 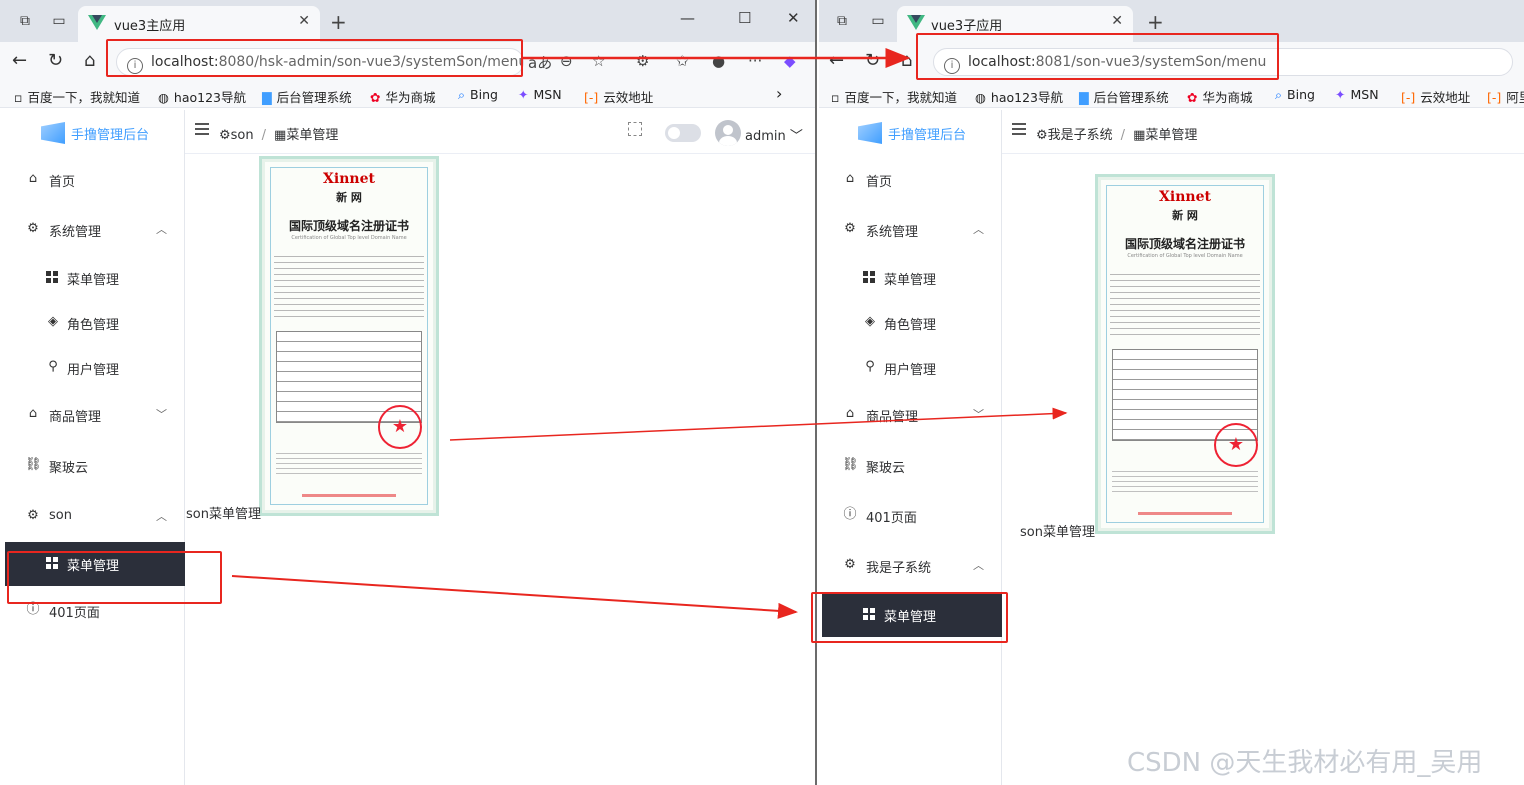 What do you see at coordinates (682, 61) in the screenshot?
I see `favorites-icon: ✩` at bounding box center [682, 61].